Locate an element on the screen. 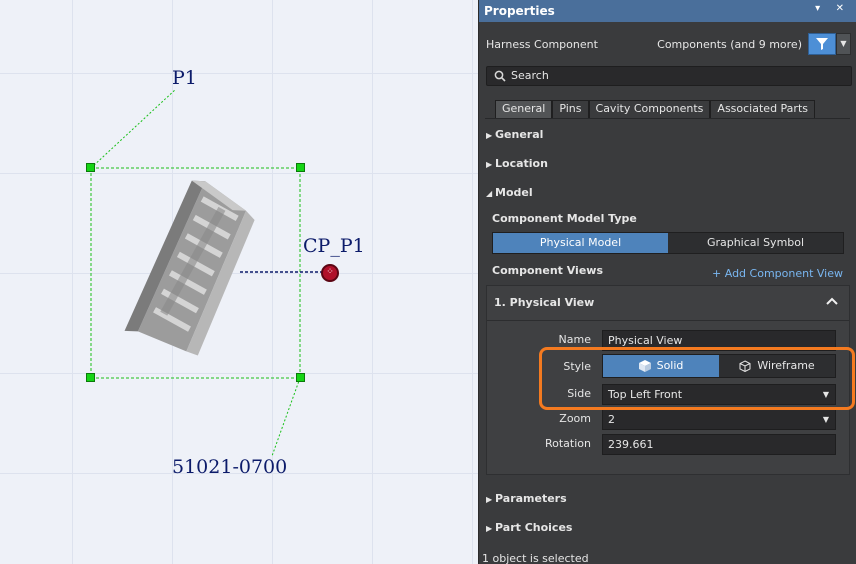 The width and height of the screenshot is (856, 564). zoom-dropdown: 2 ▼ is located at coordinates (719, 419).